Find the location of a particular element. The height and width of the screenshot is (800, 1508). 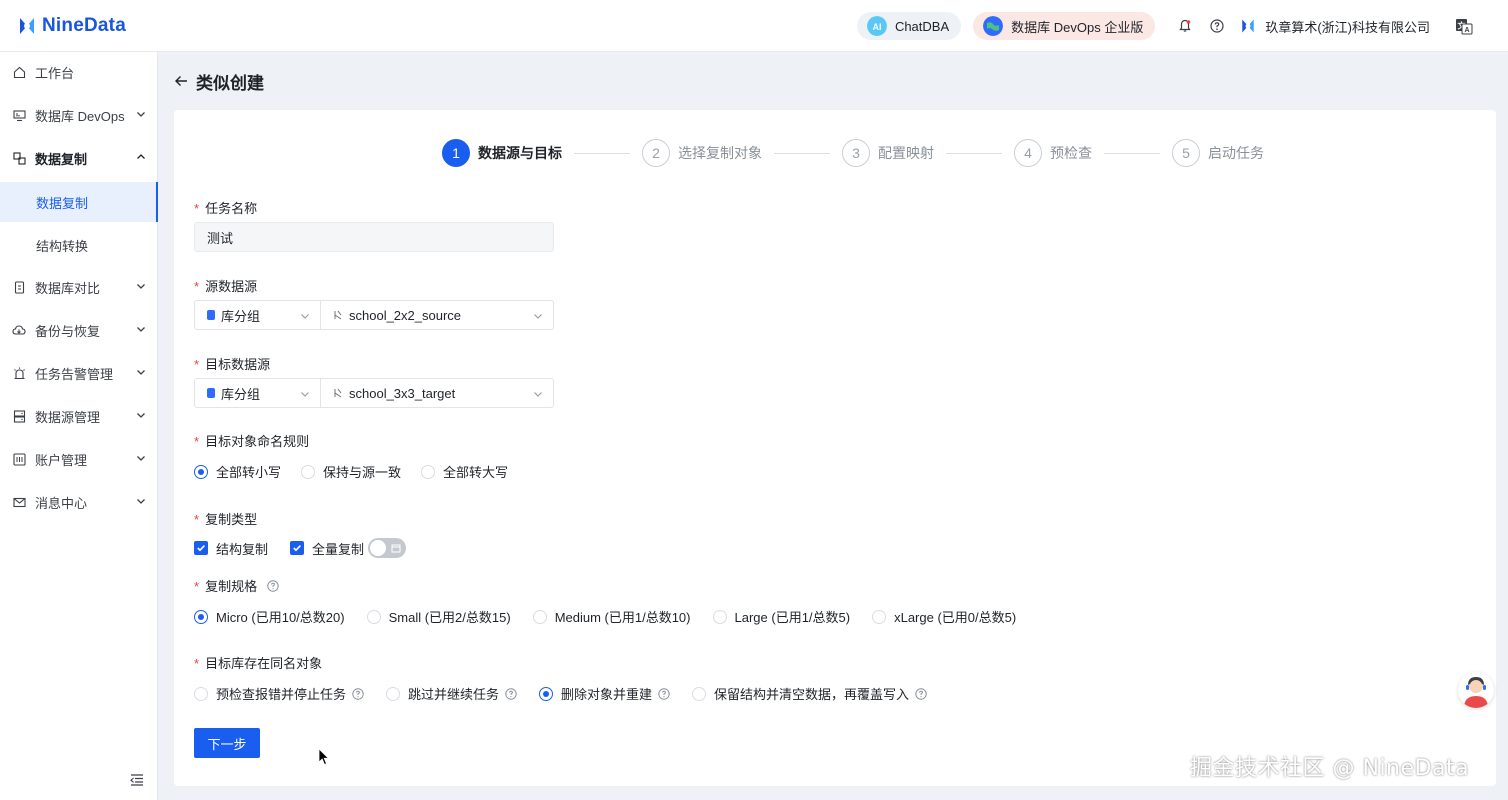

naming-option-keep: 保持与源一致 is located at coordinates (351, 471).